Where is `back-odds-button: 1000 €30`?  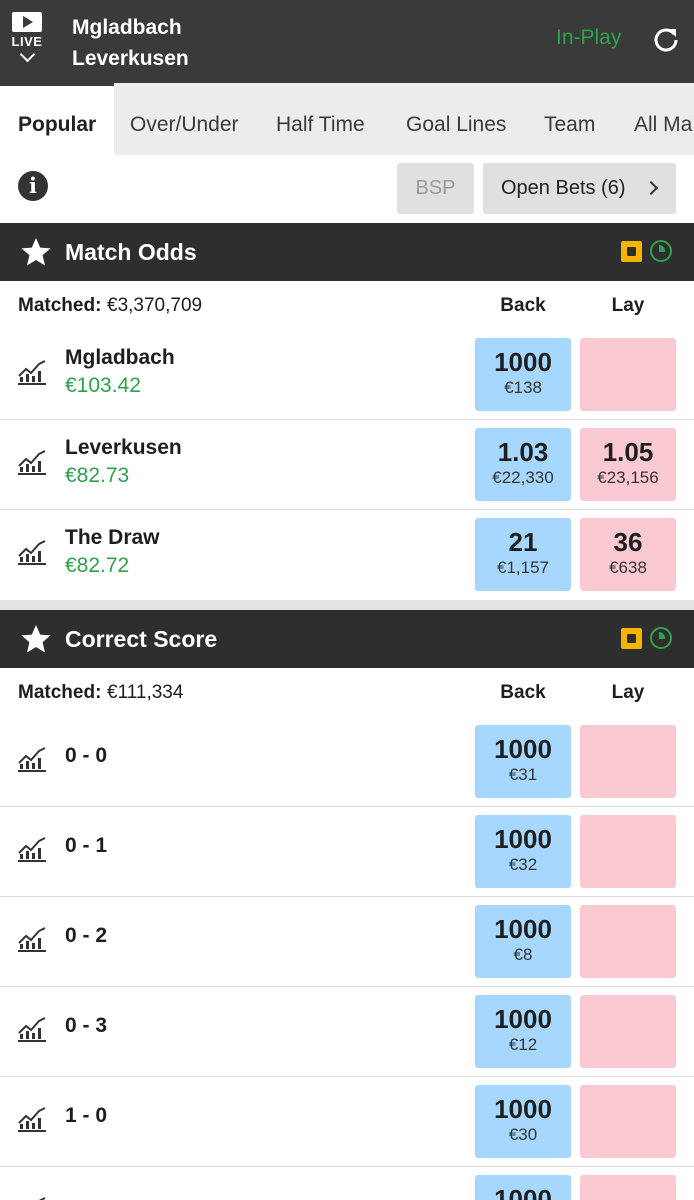 back-odds-button: 1000 €30 is located at coordinates (523, 1121).